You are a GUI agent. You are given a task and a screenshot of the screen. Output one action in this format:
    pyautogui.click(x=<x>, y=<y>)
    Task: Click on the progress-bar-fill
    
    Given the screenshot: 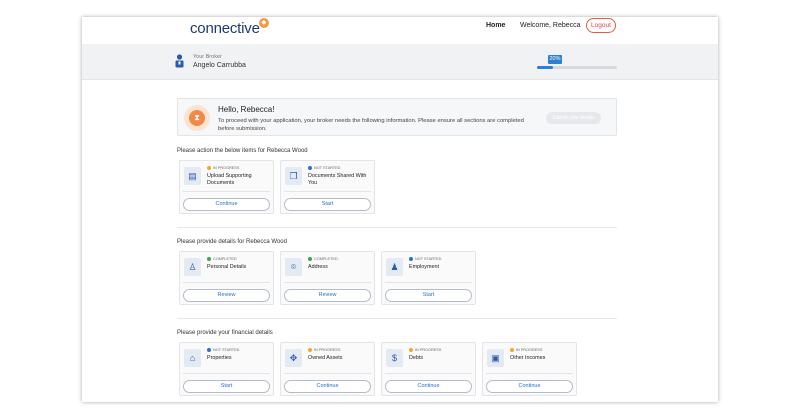 What is the action you would take?
    pyautogui.click(x=545, y=67)
    